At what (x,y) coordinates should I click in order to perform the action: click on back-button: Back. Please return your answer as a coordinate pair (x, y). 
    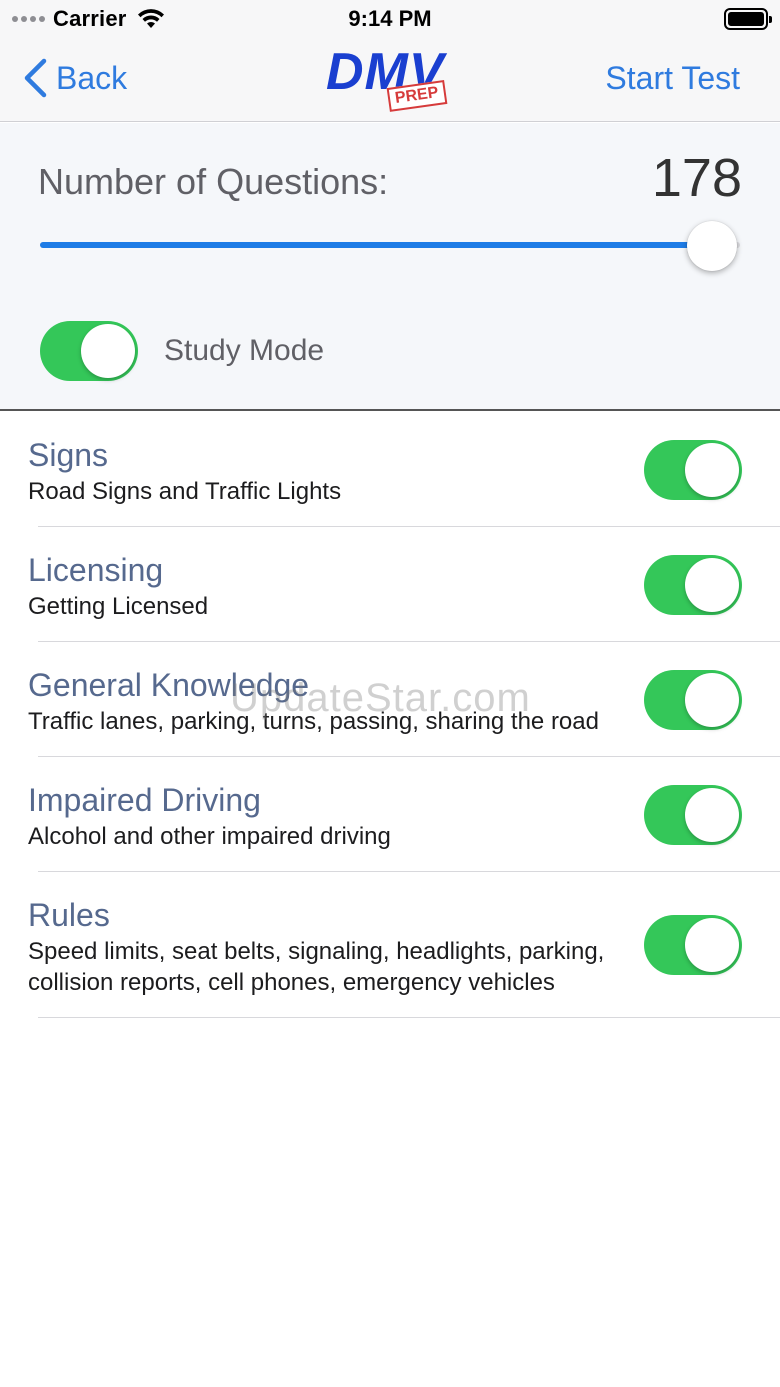
    Looking at the image, I should click on (74, 78).